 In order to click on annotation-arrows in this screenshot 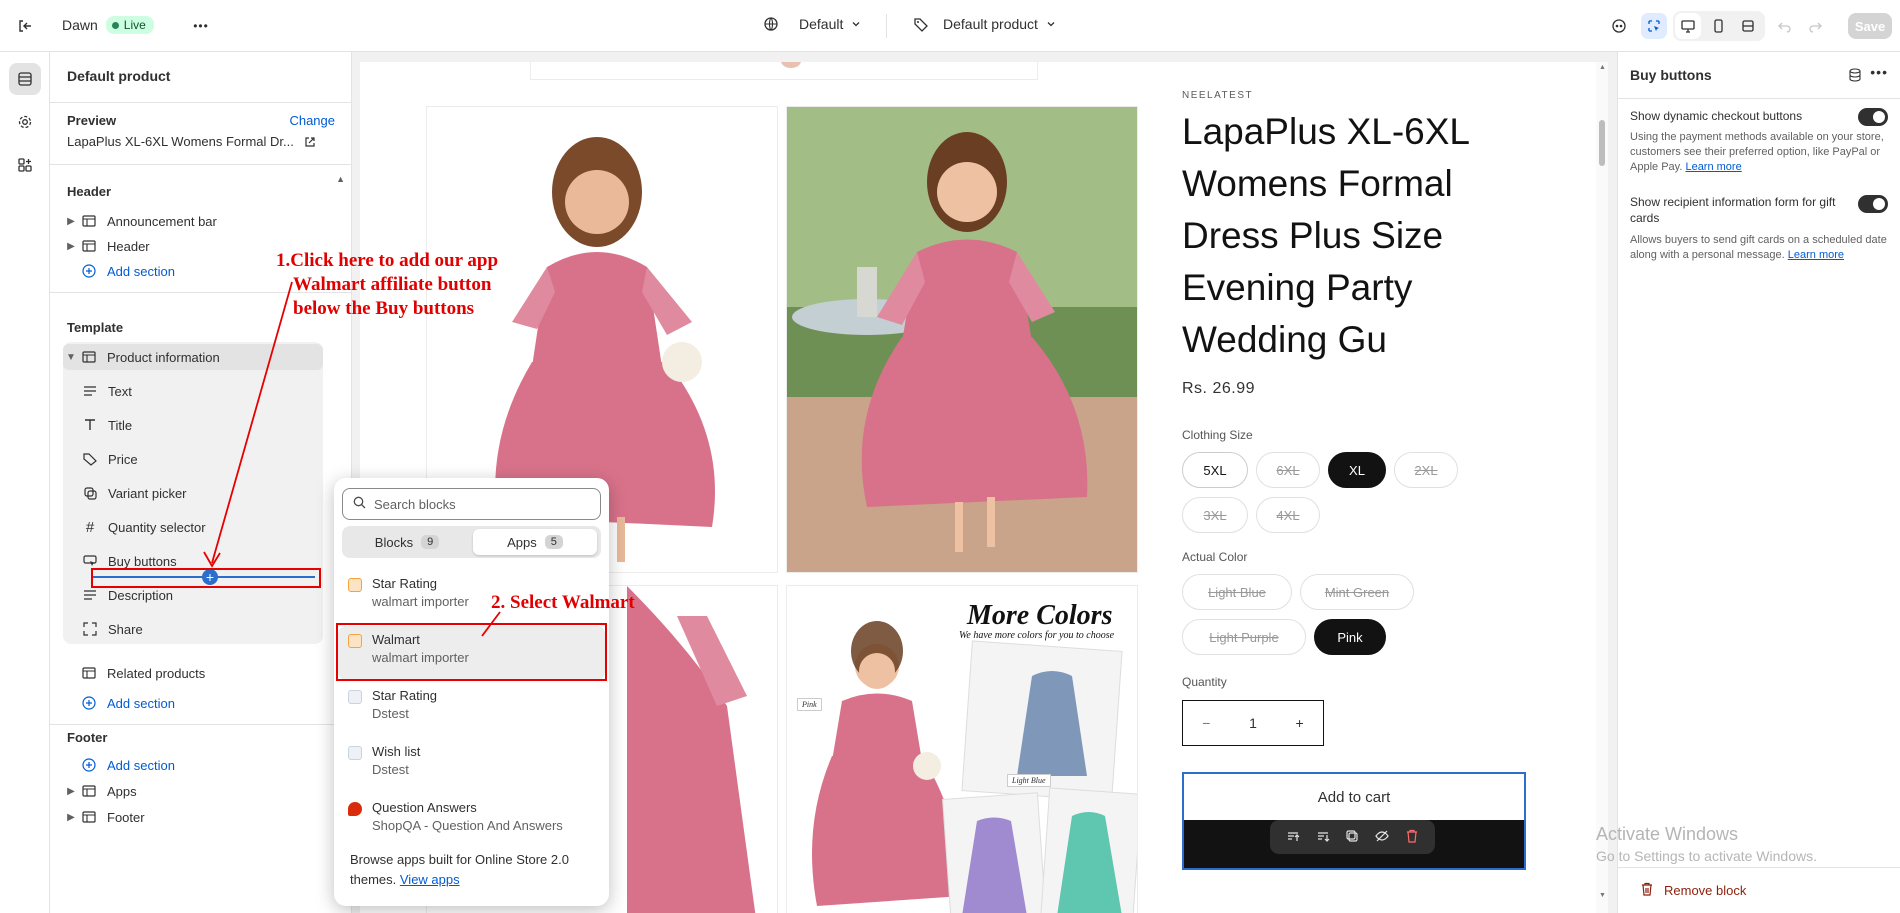, I will do `click(352, 459)`.